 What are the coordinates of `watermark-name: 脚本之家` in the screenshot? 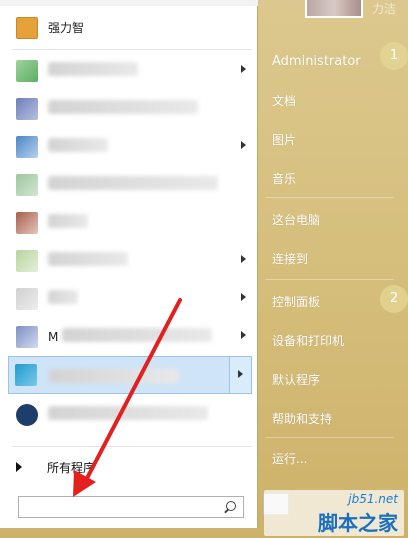 It's located at (358, 523).